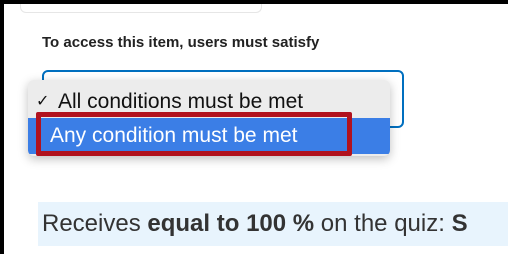  Describe the element at coordinates (459, 223) in the screenshot. I see `quiz-name: S` at that location.